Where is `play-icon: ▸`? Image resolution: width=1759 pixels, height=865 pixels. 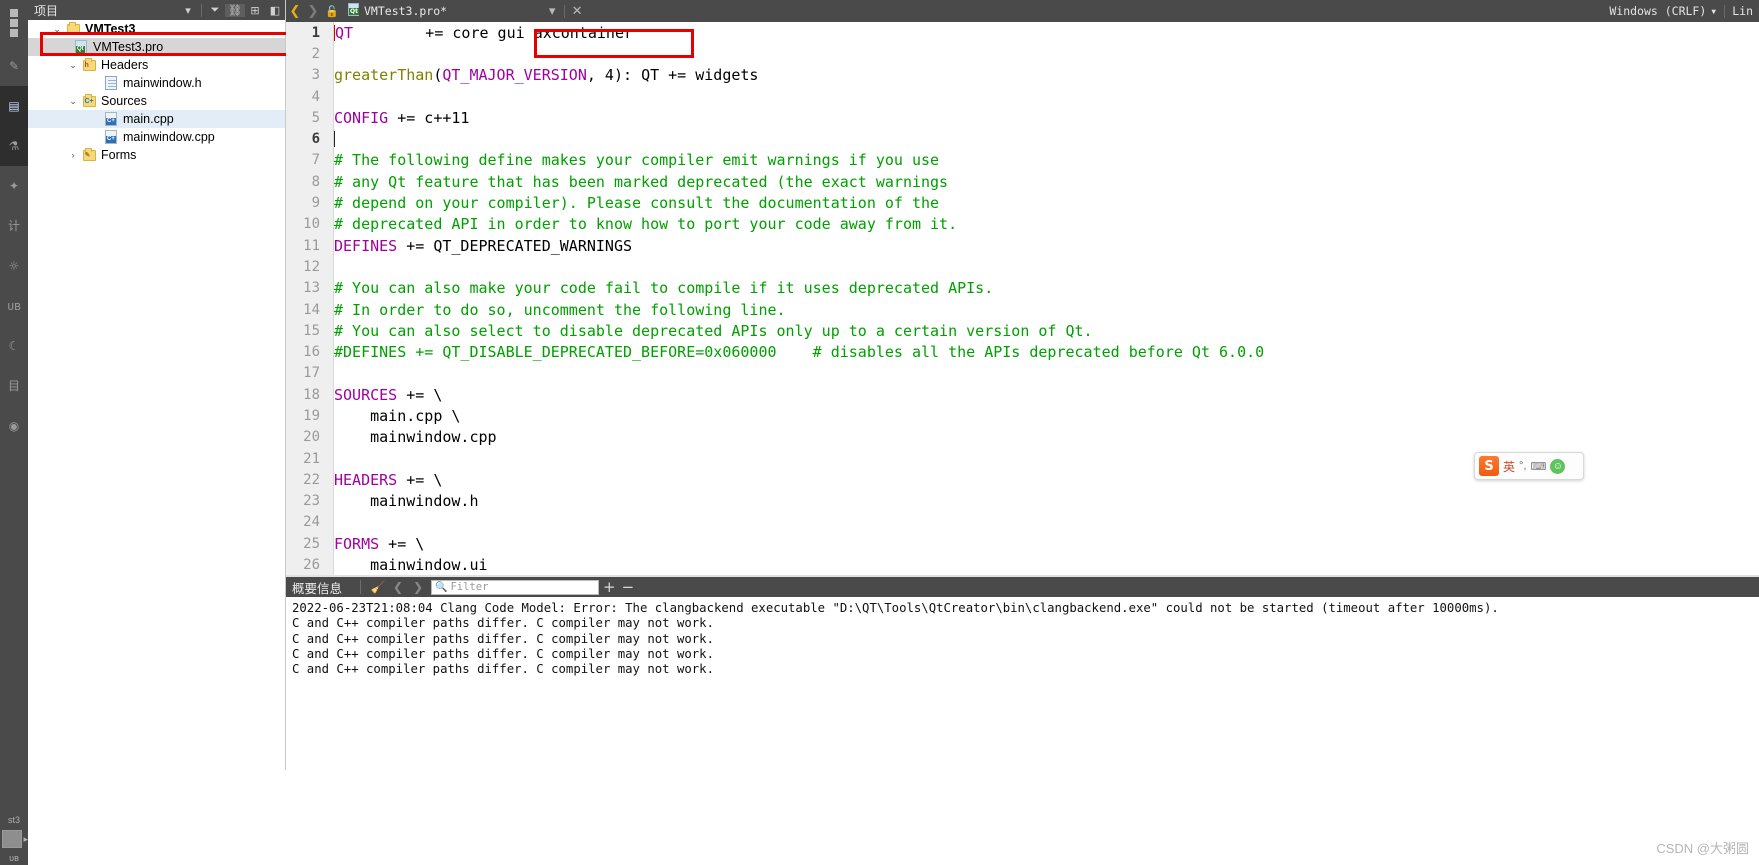 play-icon: ▸ is located at coordinates (25, 839).